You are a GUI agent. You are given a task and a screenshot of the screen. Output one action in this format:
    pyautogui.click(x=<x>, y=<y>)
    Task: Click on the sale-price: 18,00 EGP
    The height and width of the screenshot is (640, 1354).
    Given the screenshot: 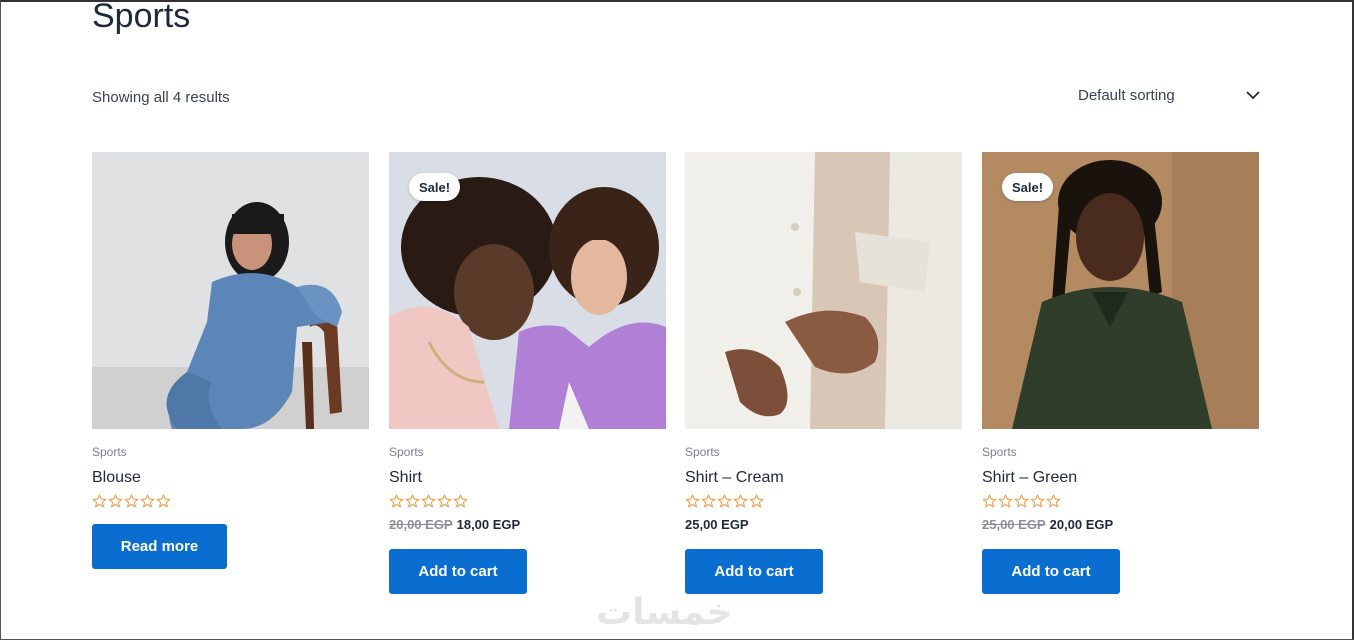 What is the action you would take?
    pyautogui.click(x=488, y=524)
    